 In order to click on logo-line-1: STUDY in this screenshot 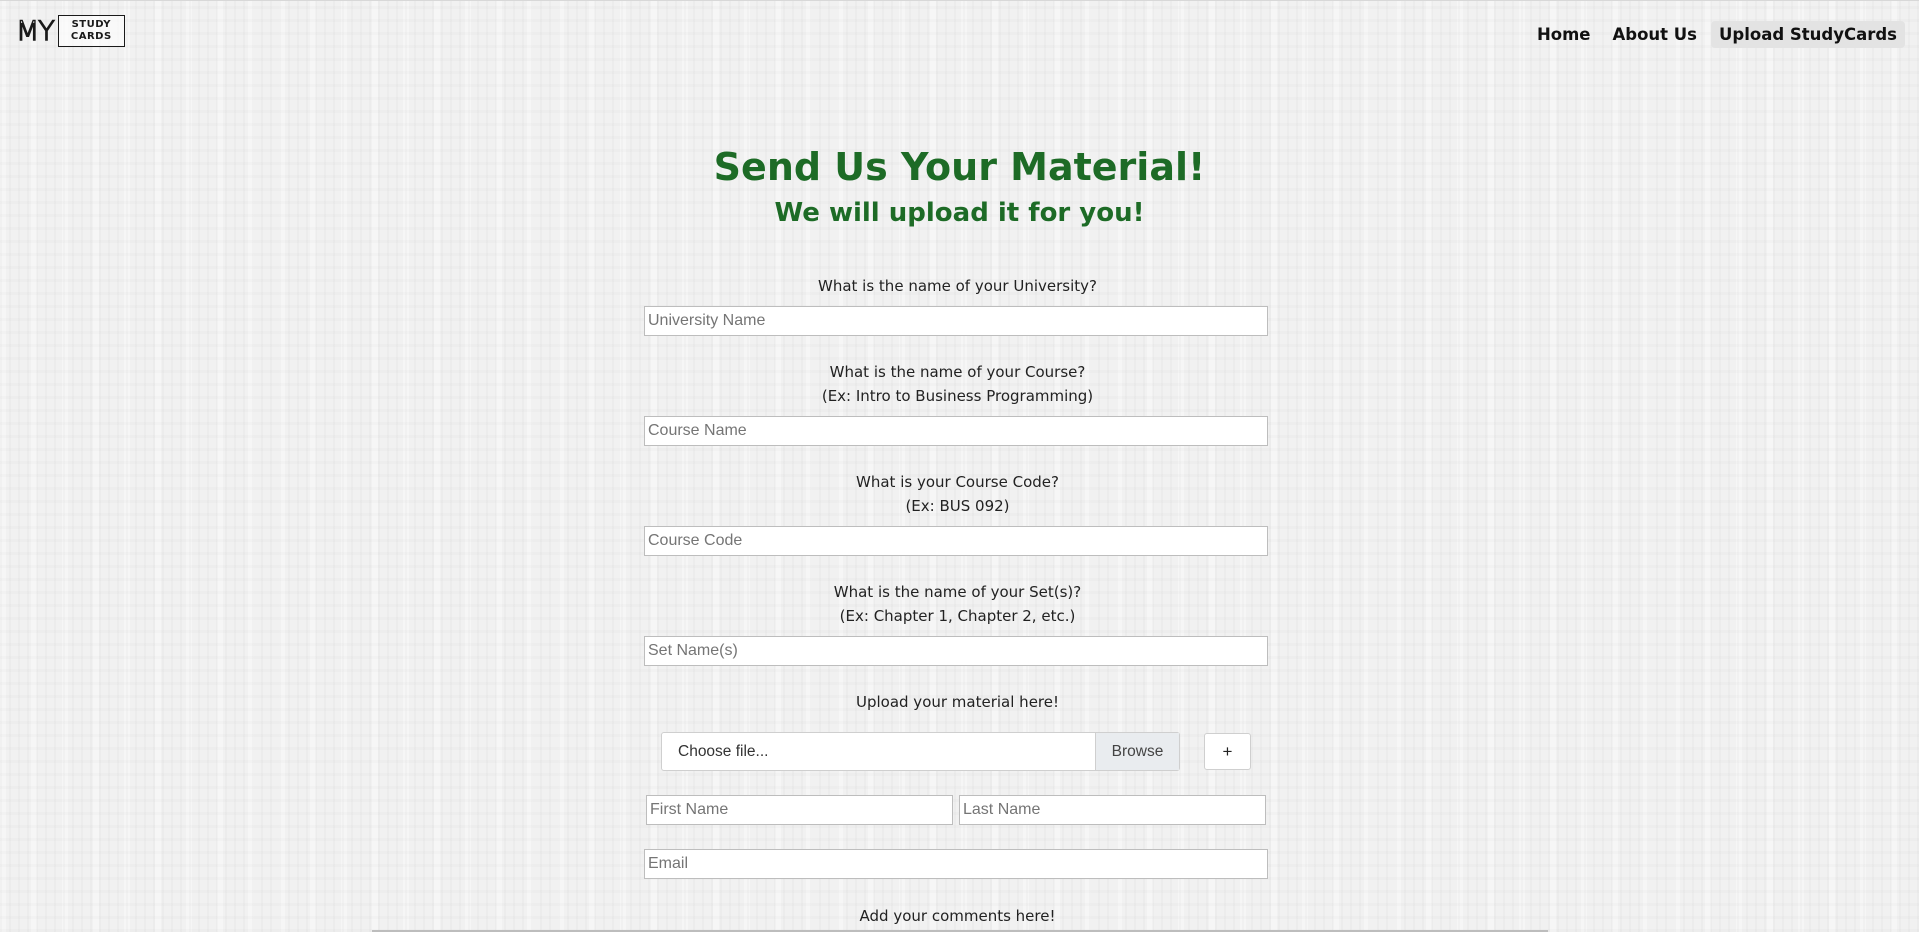, I will do `click(91, 24)`.